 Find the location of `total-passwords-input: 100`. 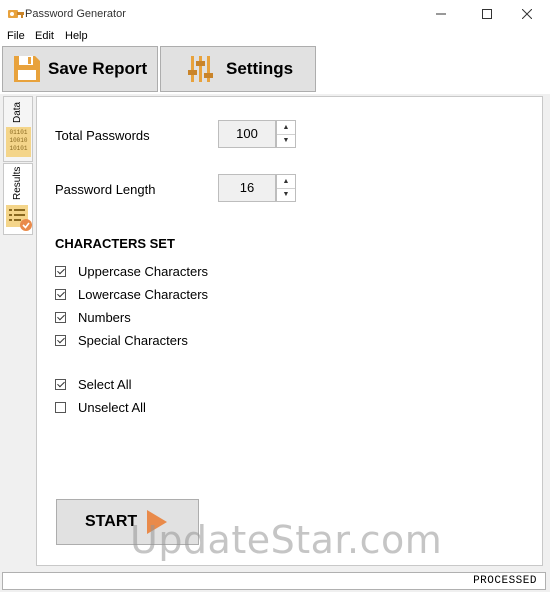

total-passwords-input: 100 is located at coordinates (247, 134).